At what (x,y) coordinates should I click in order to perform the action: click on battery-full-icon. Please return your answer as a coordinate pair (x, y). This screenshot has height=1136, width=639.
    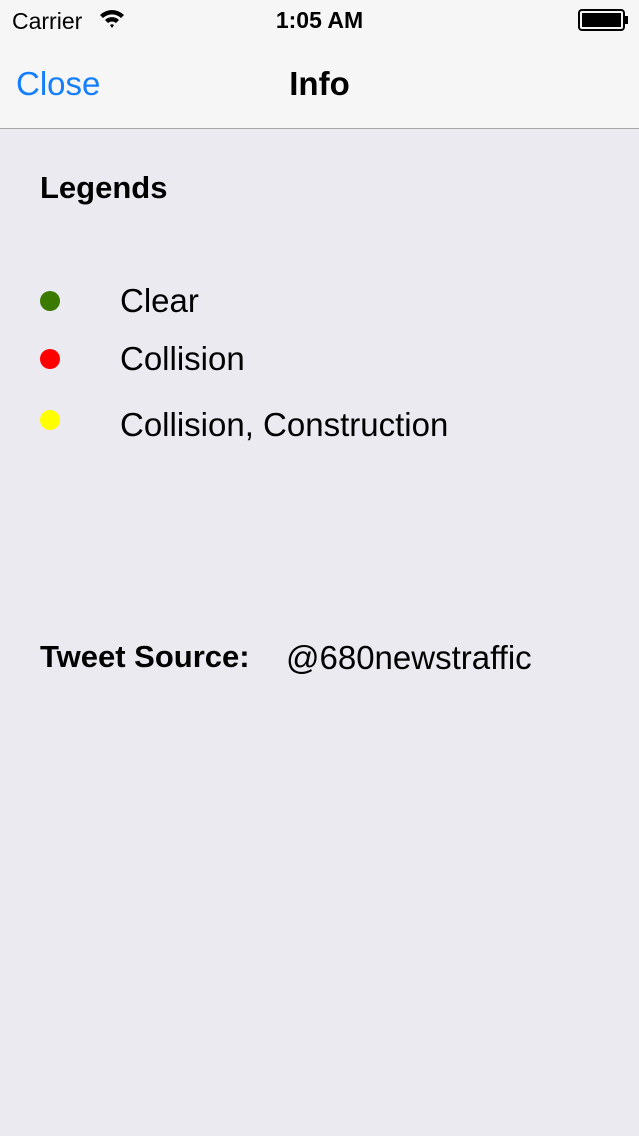
    Looking at the image, I should click on (603, 20).